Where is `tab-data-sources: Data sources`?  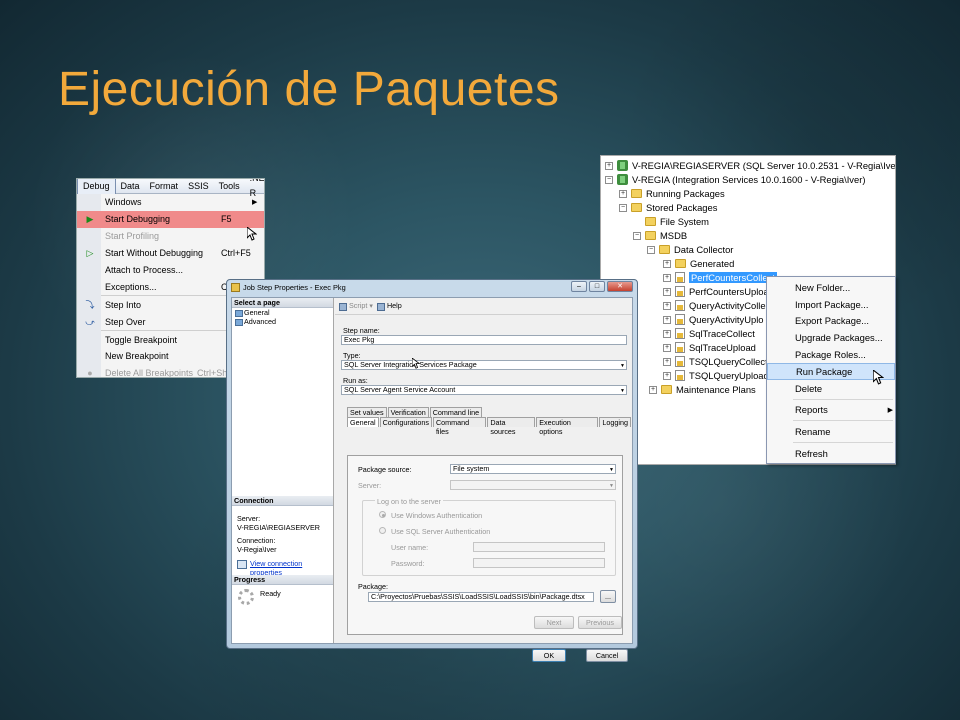
tab-data-sources: Data sources is located at coordinates (511, 426).